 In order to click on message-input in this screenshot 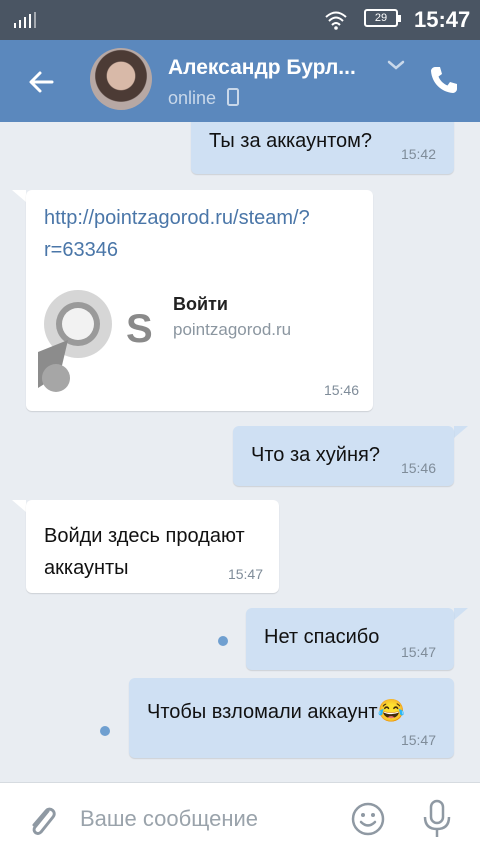, I will do `click(205, 819)`.